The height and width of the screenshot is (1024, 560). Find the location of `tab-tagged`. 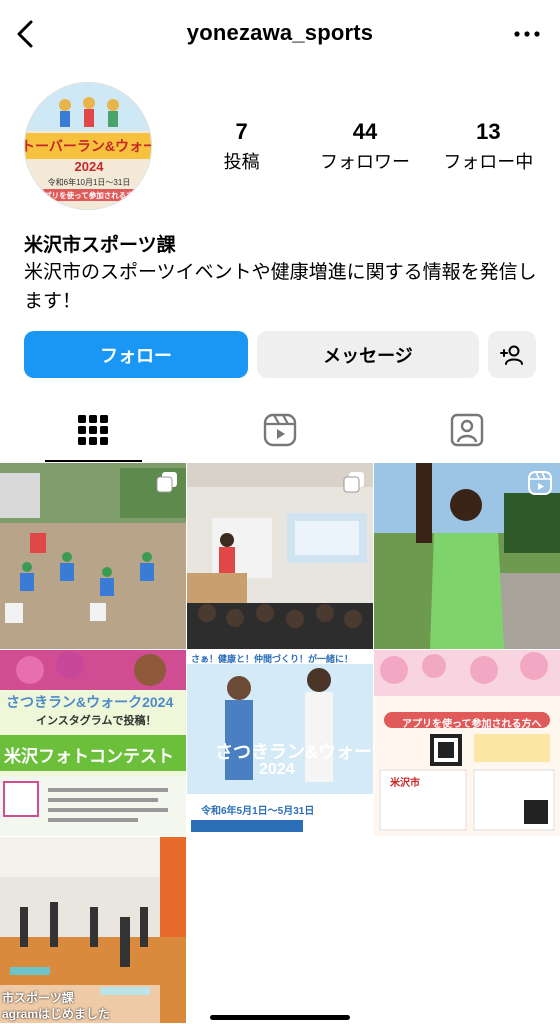

tab-tagged is located at coordinates (466, 430).